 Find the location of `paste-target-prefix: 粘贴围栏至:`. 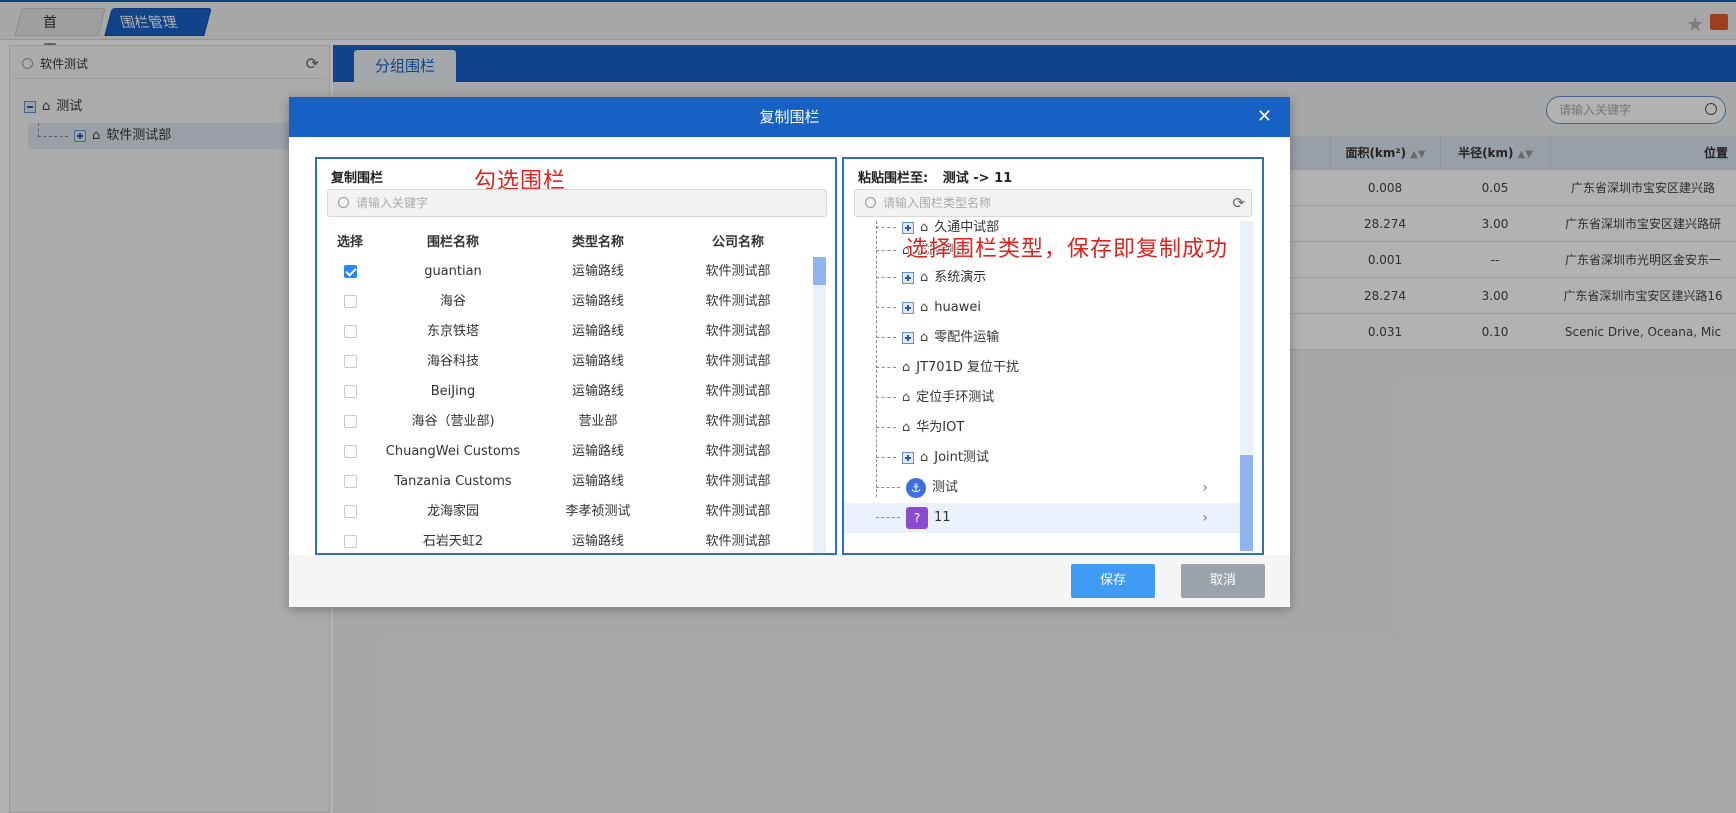

paste-target-prefix: 粘贴围栏至: is located at coordinates (893, 178).